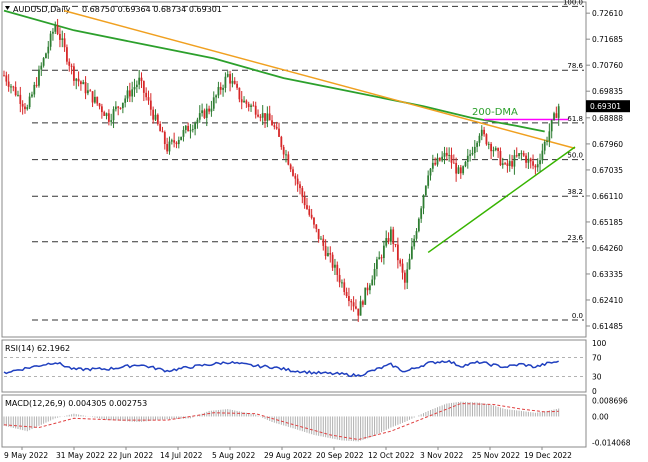 Image resolution: width=648 pixels, height=462 pixels. I want to click on x-tick-label: 14 Jul 2022, so click(181, 455).